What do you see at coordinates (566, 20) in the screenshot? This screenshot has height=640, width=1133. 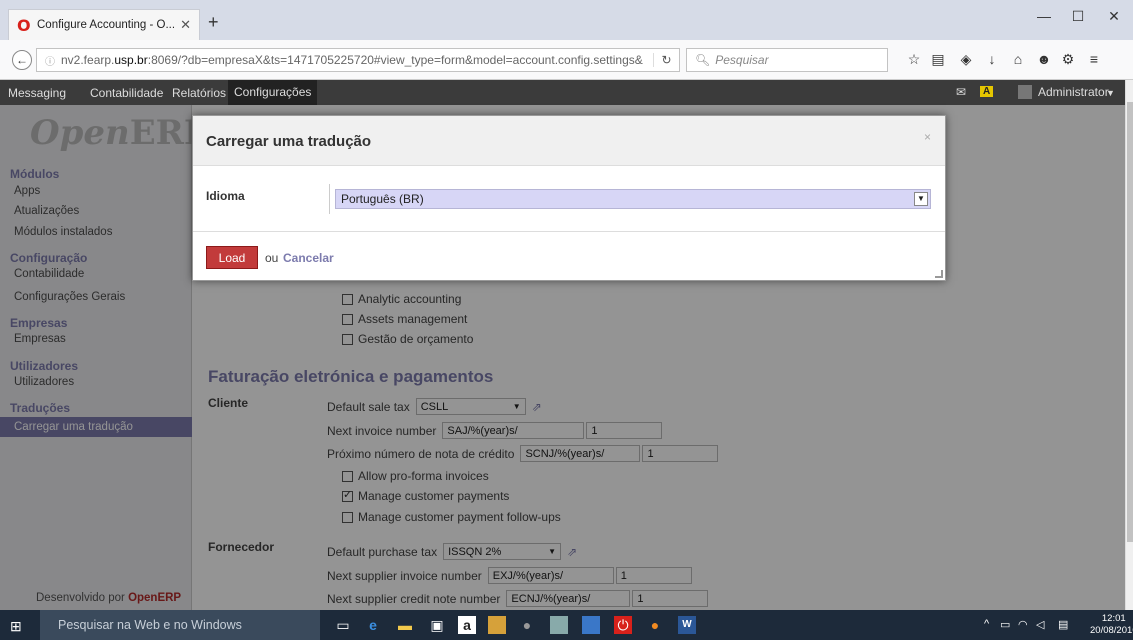 I see `browser-tab-bar: O Configure Accounting - O... ✕ + — ☐ ✕` at bounding box center [566, 20].